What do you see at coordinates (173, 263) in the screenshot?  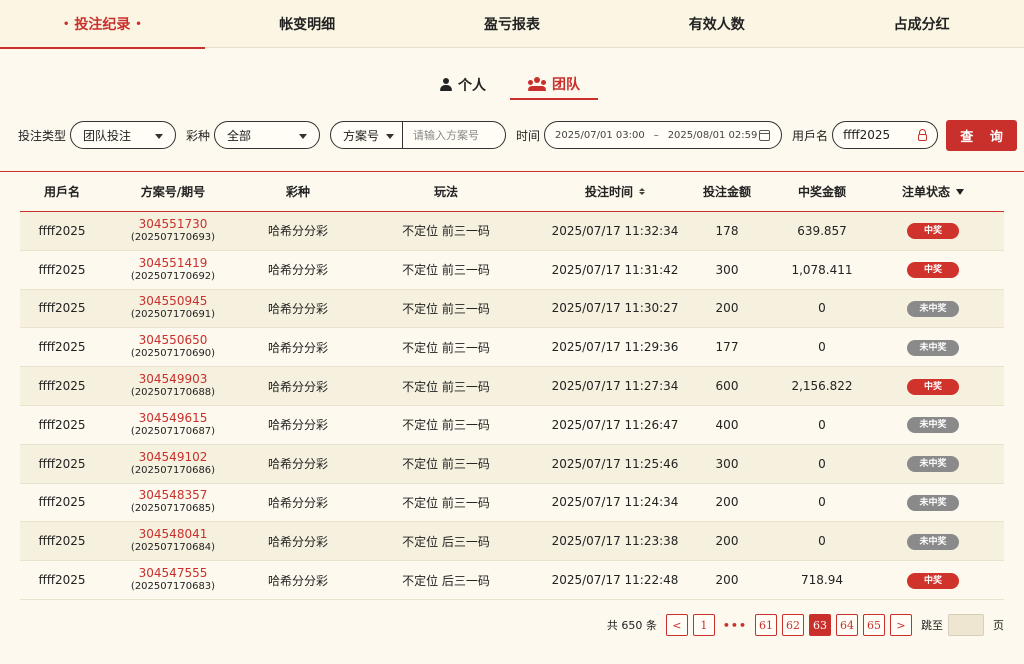 I see `plan-number-link: 304551419` at bounding box center [173, 263].